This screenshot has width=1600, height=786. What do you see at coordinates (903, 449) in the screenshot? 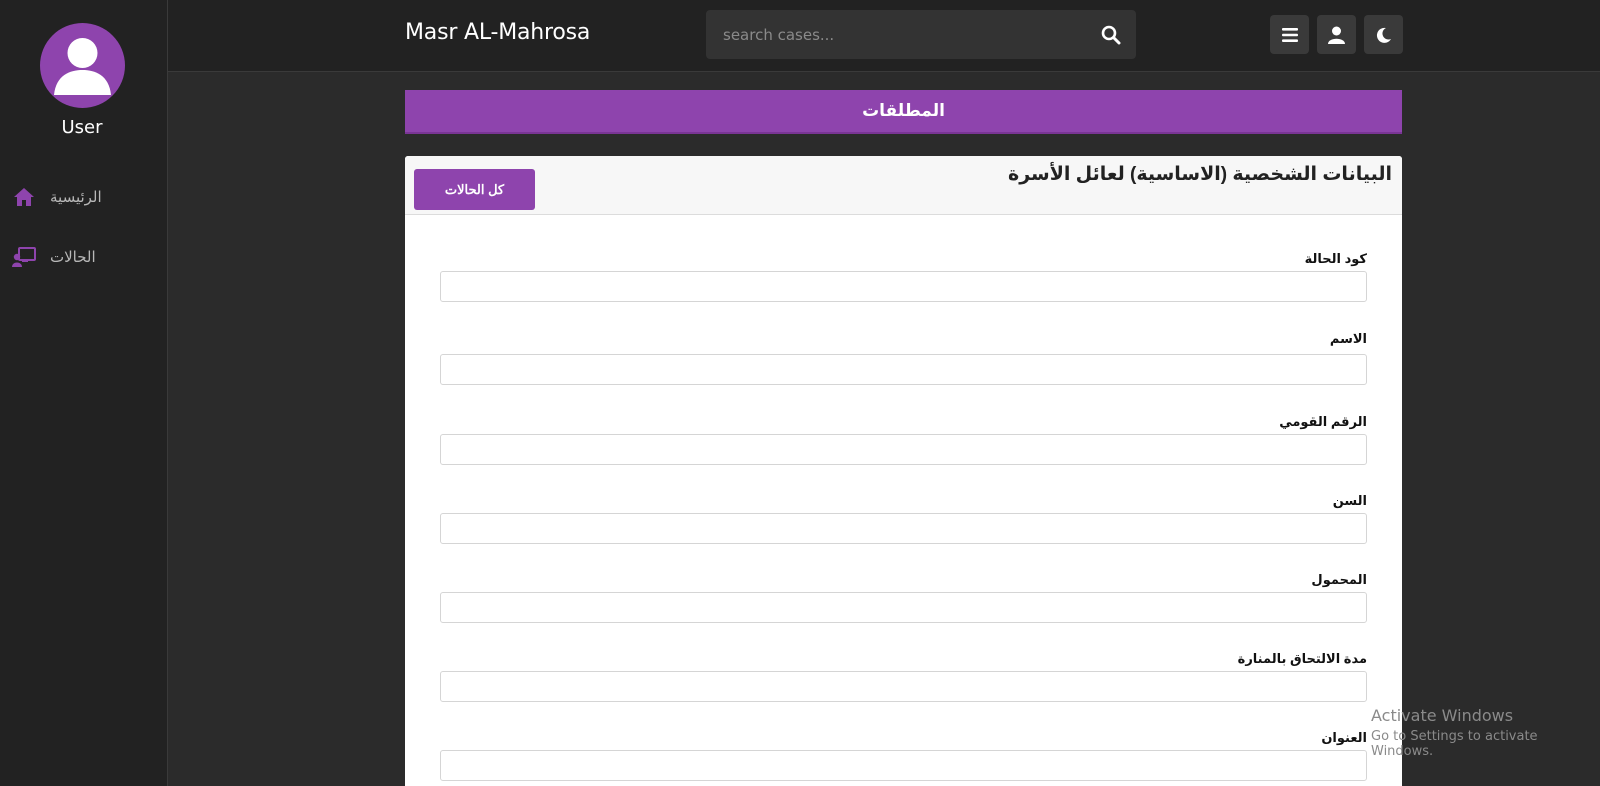
I see `national-id-input` at bounding box center [903, 449].